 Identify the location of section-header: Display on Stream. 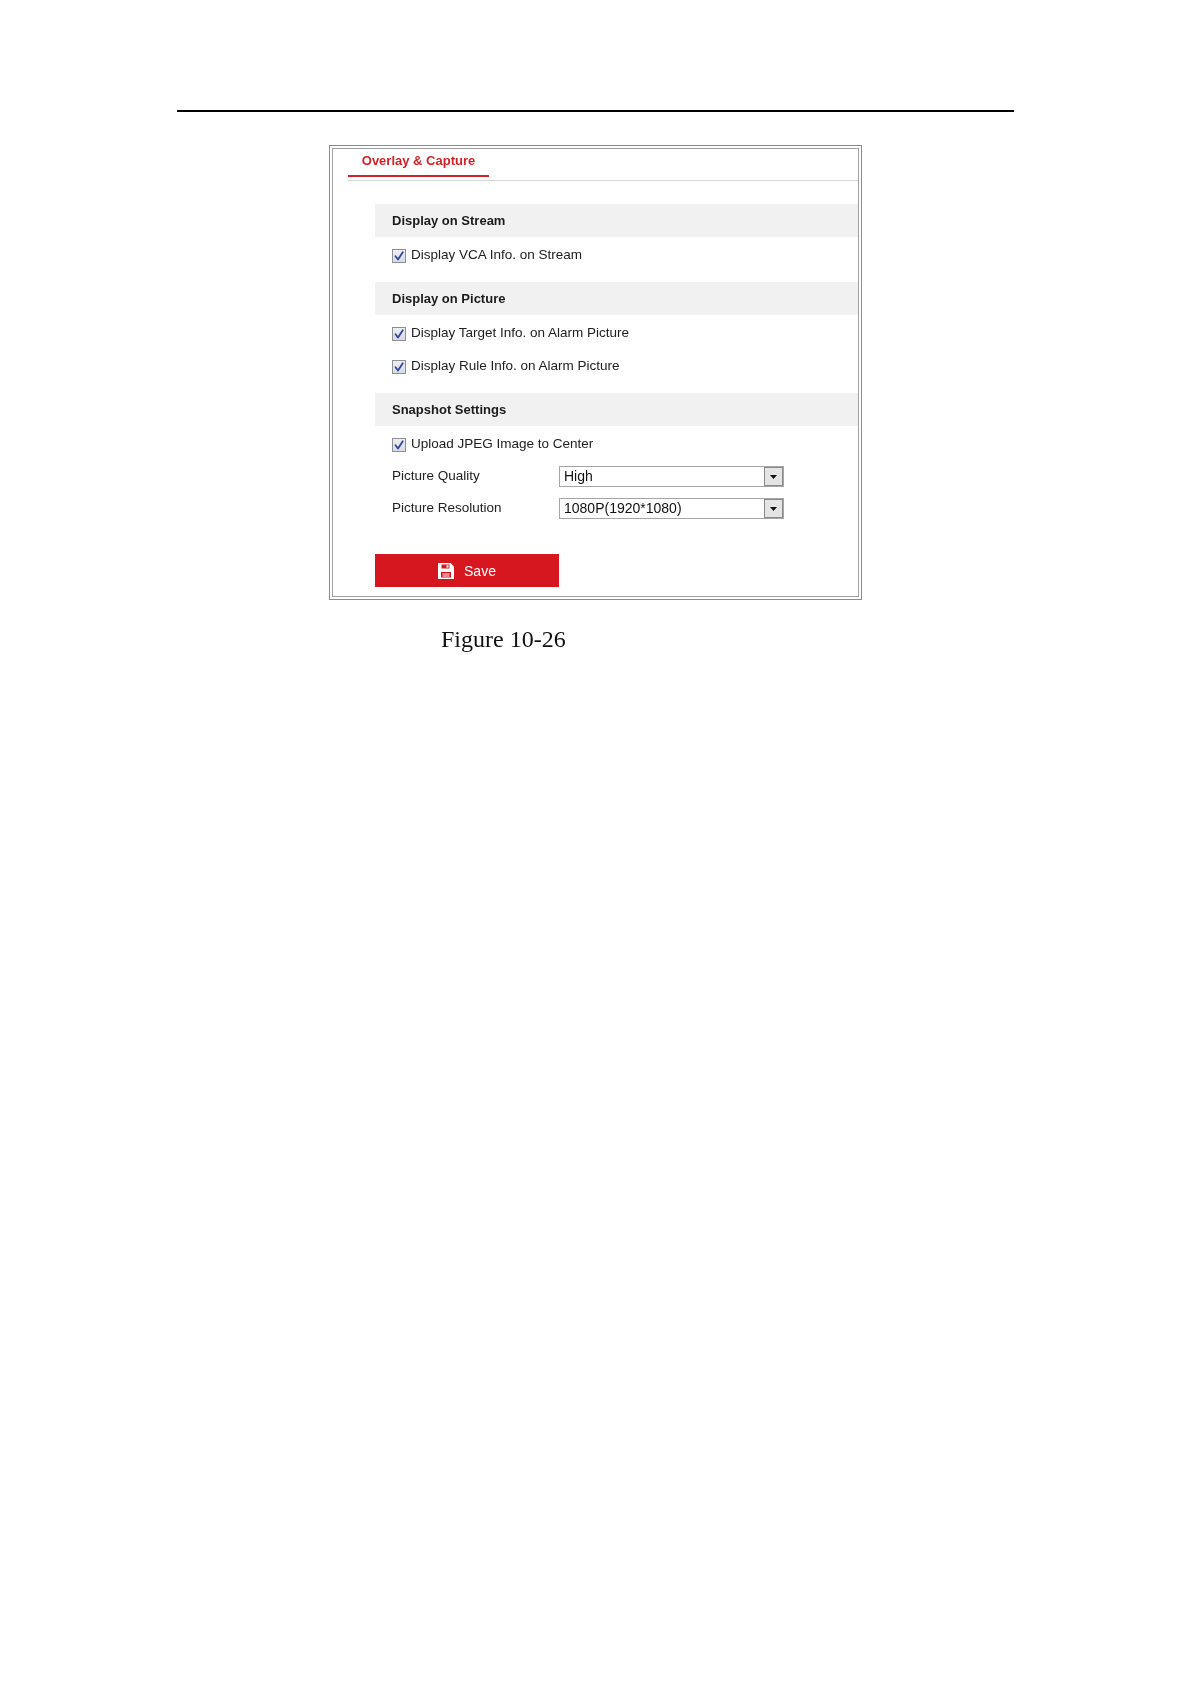
(616, 220).